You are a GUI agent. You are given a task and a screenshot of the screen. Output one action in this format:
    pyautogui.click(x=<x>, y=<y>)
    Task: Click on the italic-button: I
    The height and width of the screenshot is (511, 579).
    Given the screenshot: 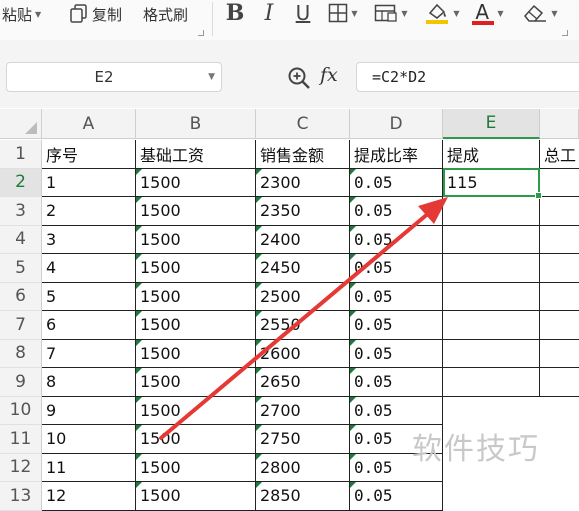 What is the action you would take?
    pyautogui.click(x=269, y=13)
    